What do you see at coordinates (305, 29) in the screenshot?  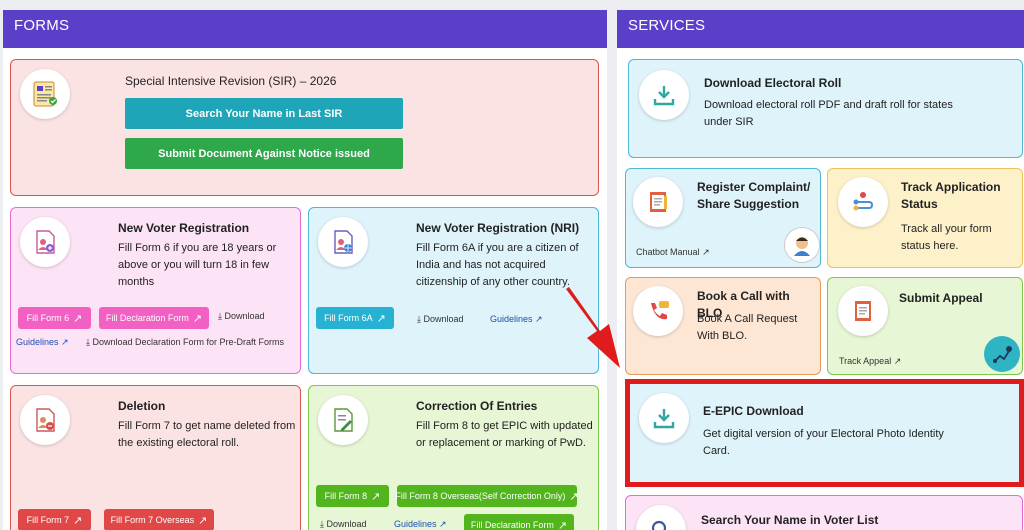 I see `forms-header: FORMS` at bounding box center [305, 29].